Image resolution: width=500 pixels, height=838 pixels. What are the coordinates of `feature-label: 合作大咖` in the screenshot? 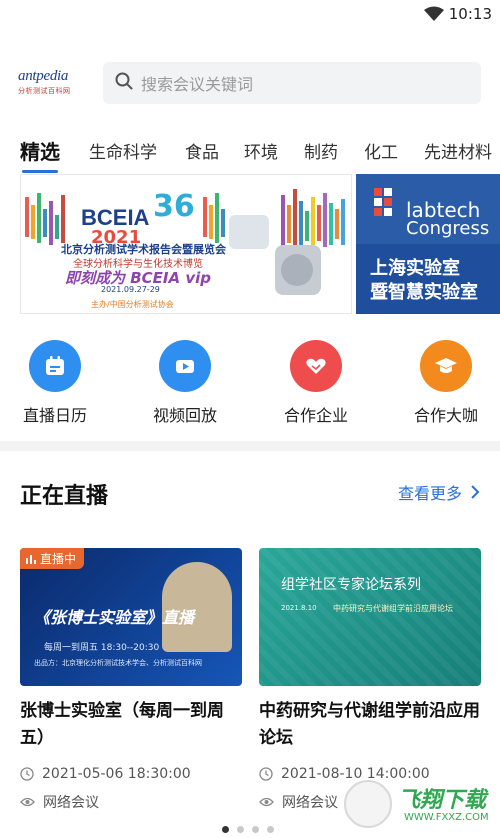 It's located at (445, 415).